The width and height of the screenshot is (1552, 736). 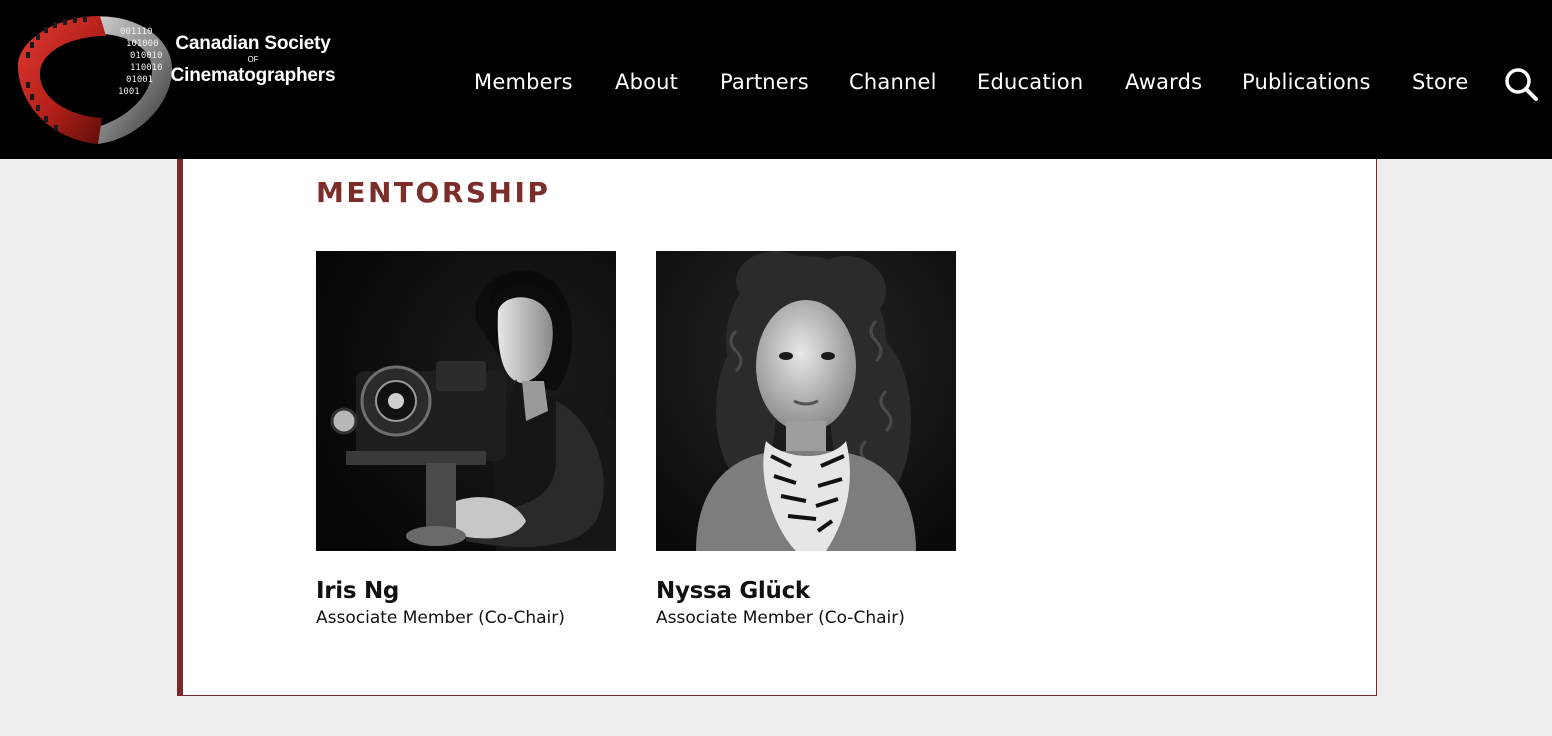 What do you see at coordinates (358, 591) in the screenshot?
I see `person-name: Iris Ng` at bounding box center [358, 591].